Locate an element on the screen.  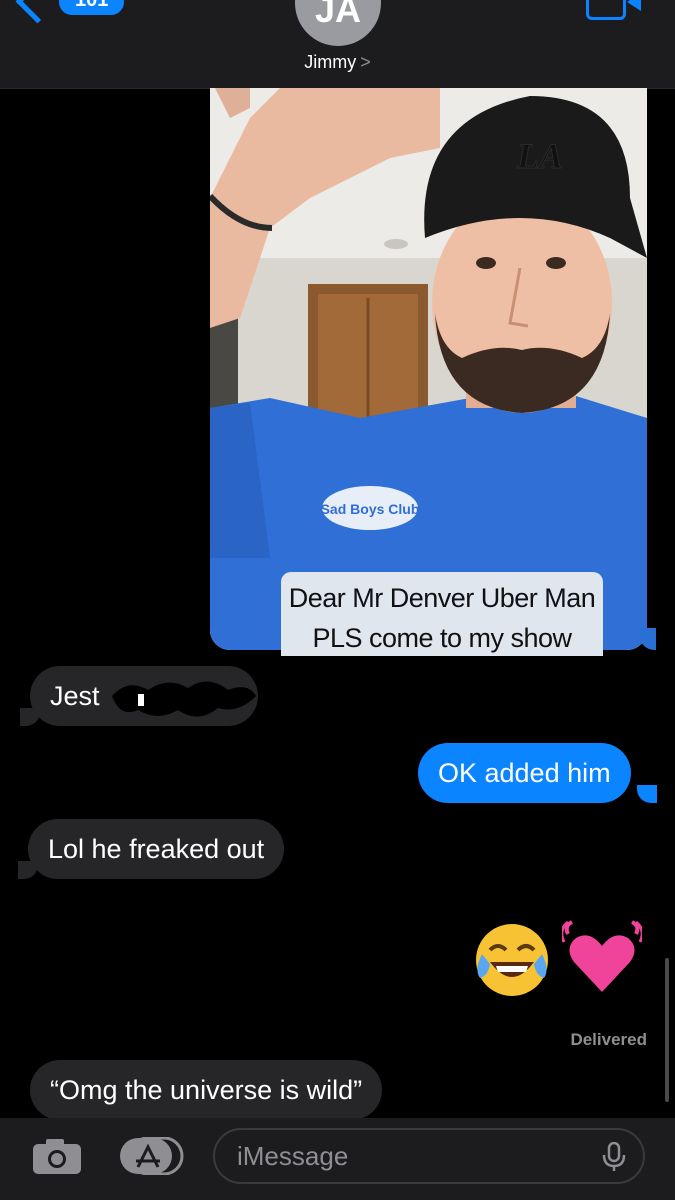
back-button: 101 is located at coordinates (70, 12).